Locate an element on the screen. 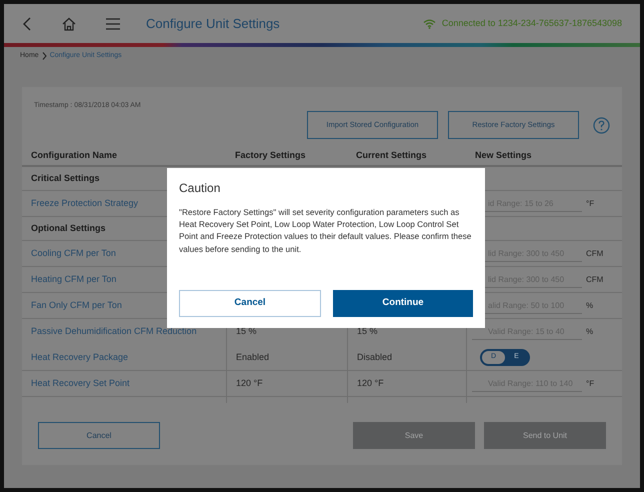 The image size is (644, 492). section-heading: Optional Settings is located at coordinates (68, 228).